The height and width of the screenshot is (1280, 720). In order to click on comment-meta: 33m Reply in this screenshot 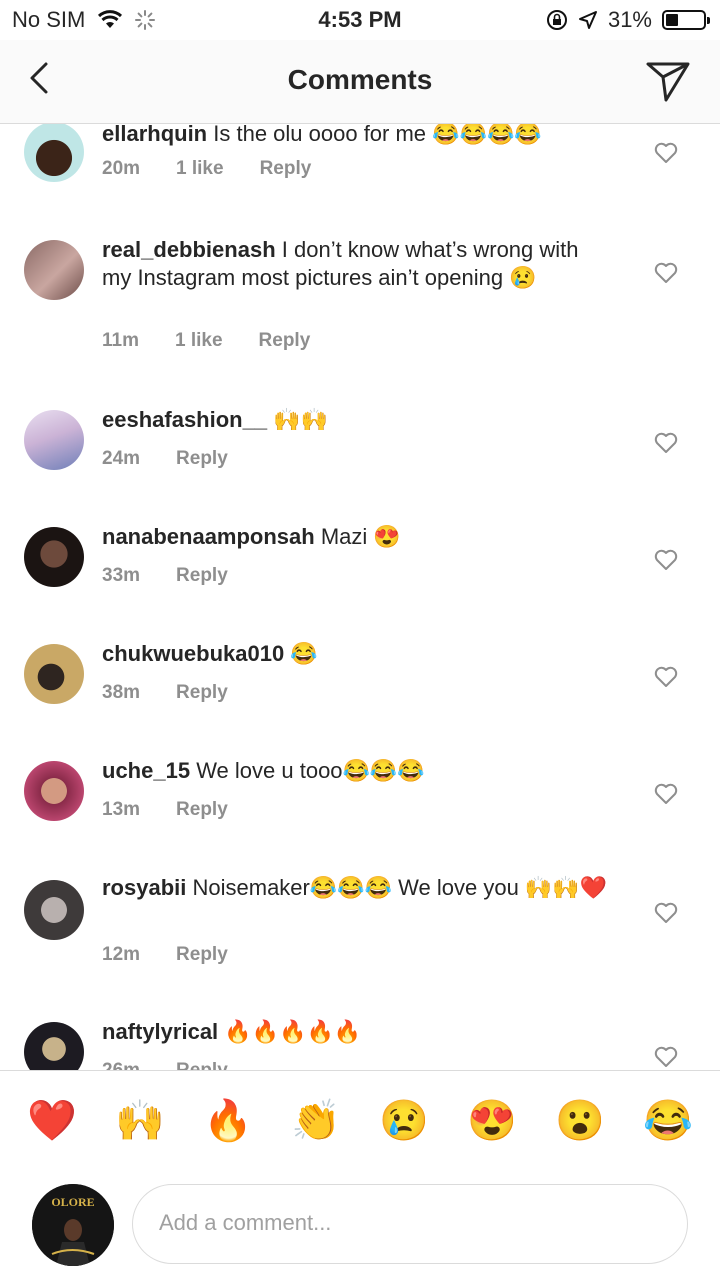, I will do `click(183, 576)`.